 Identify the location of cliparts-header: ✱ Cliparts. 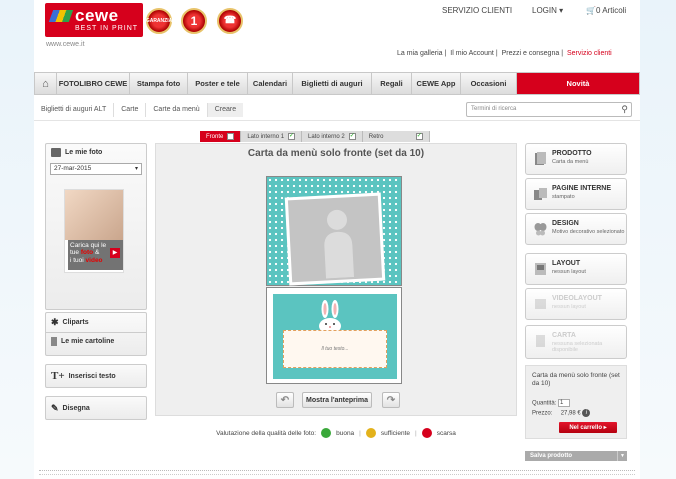
(96, 322).